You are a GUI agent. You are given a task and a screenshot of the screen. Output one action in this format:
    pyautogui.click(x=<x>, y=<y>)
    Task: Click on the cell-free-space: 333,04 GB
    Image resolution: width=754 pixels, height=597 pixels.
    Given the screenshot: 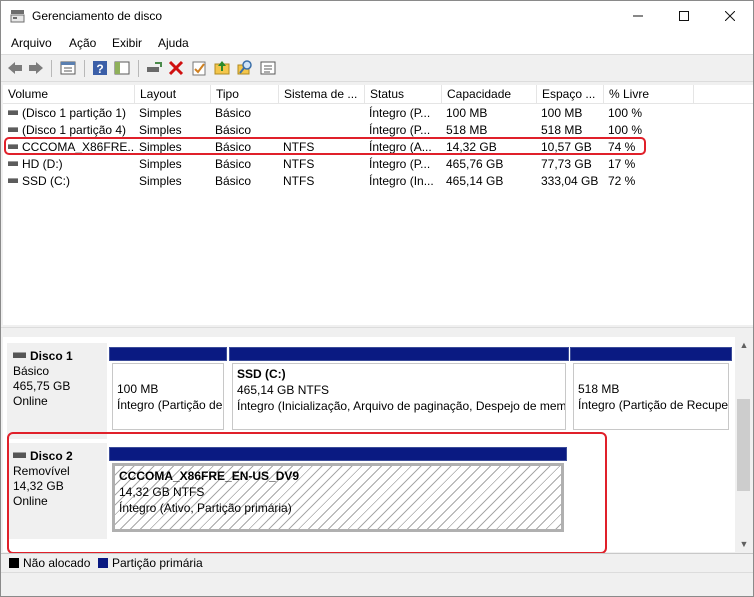 What is the action you would take?
    pyautogui.click(x=570, y=181)
    